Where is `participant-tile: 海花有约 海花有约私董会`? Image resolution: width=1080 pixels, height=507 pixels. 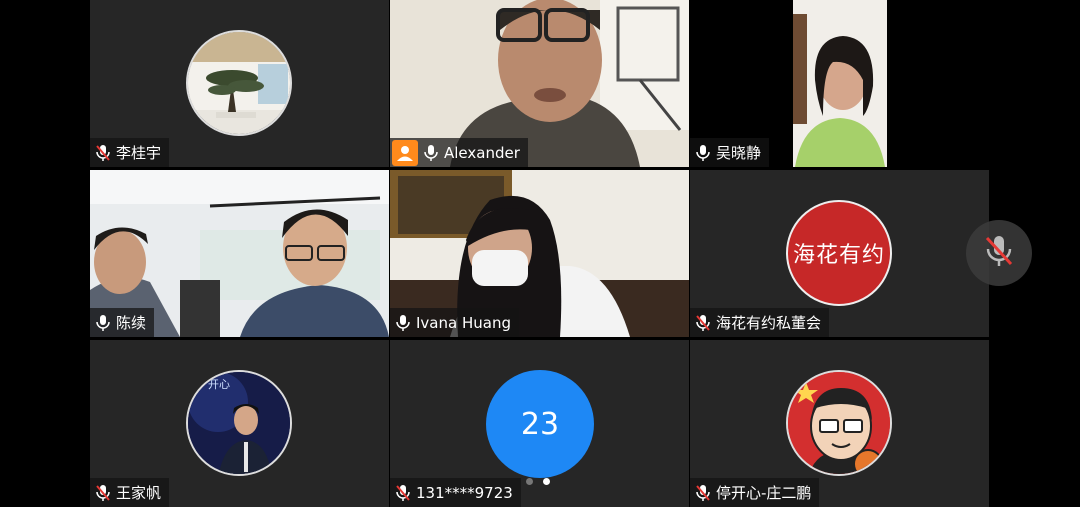 participant-tile: 海花有约 海花有约私董会 is located at coordinates (839, 253).